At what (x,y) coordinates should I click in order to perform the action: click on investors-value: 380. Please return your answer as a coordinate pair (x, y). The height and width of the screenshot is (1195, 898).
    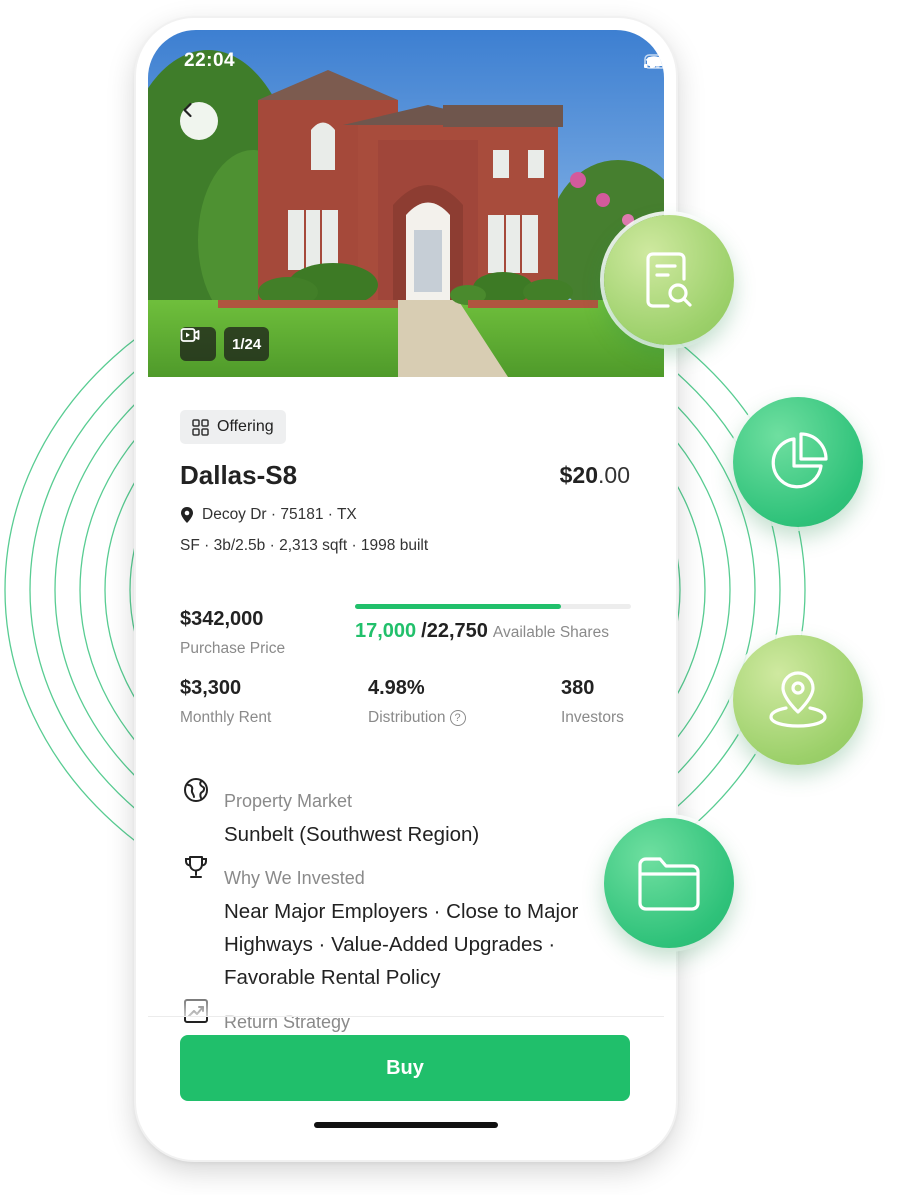
    Looking at the image, I should click on (578, 688).